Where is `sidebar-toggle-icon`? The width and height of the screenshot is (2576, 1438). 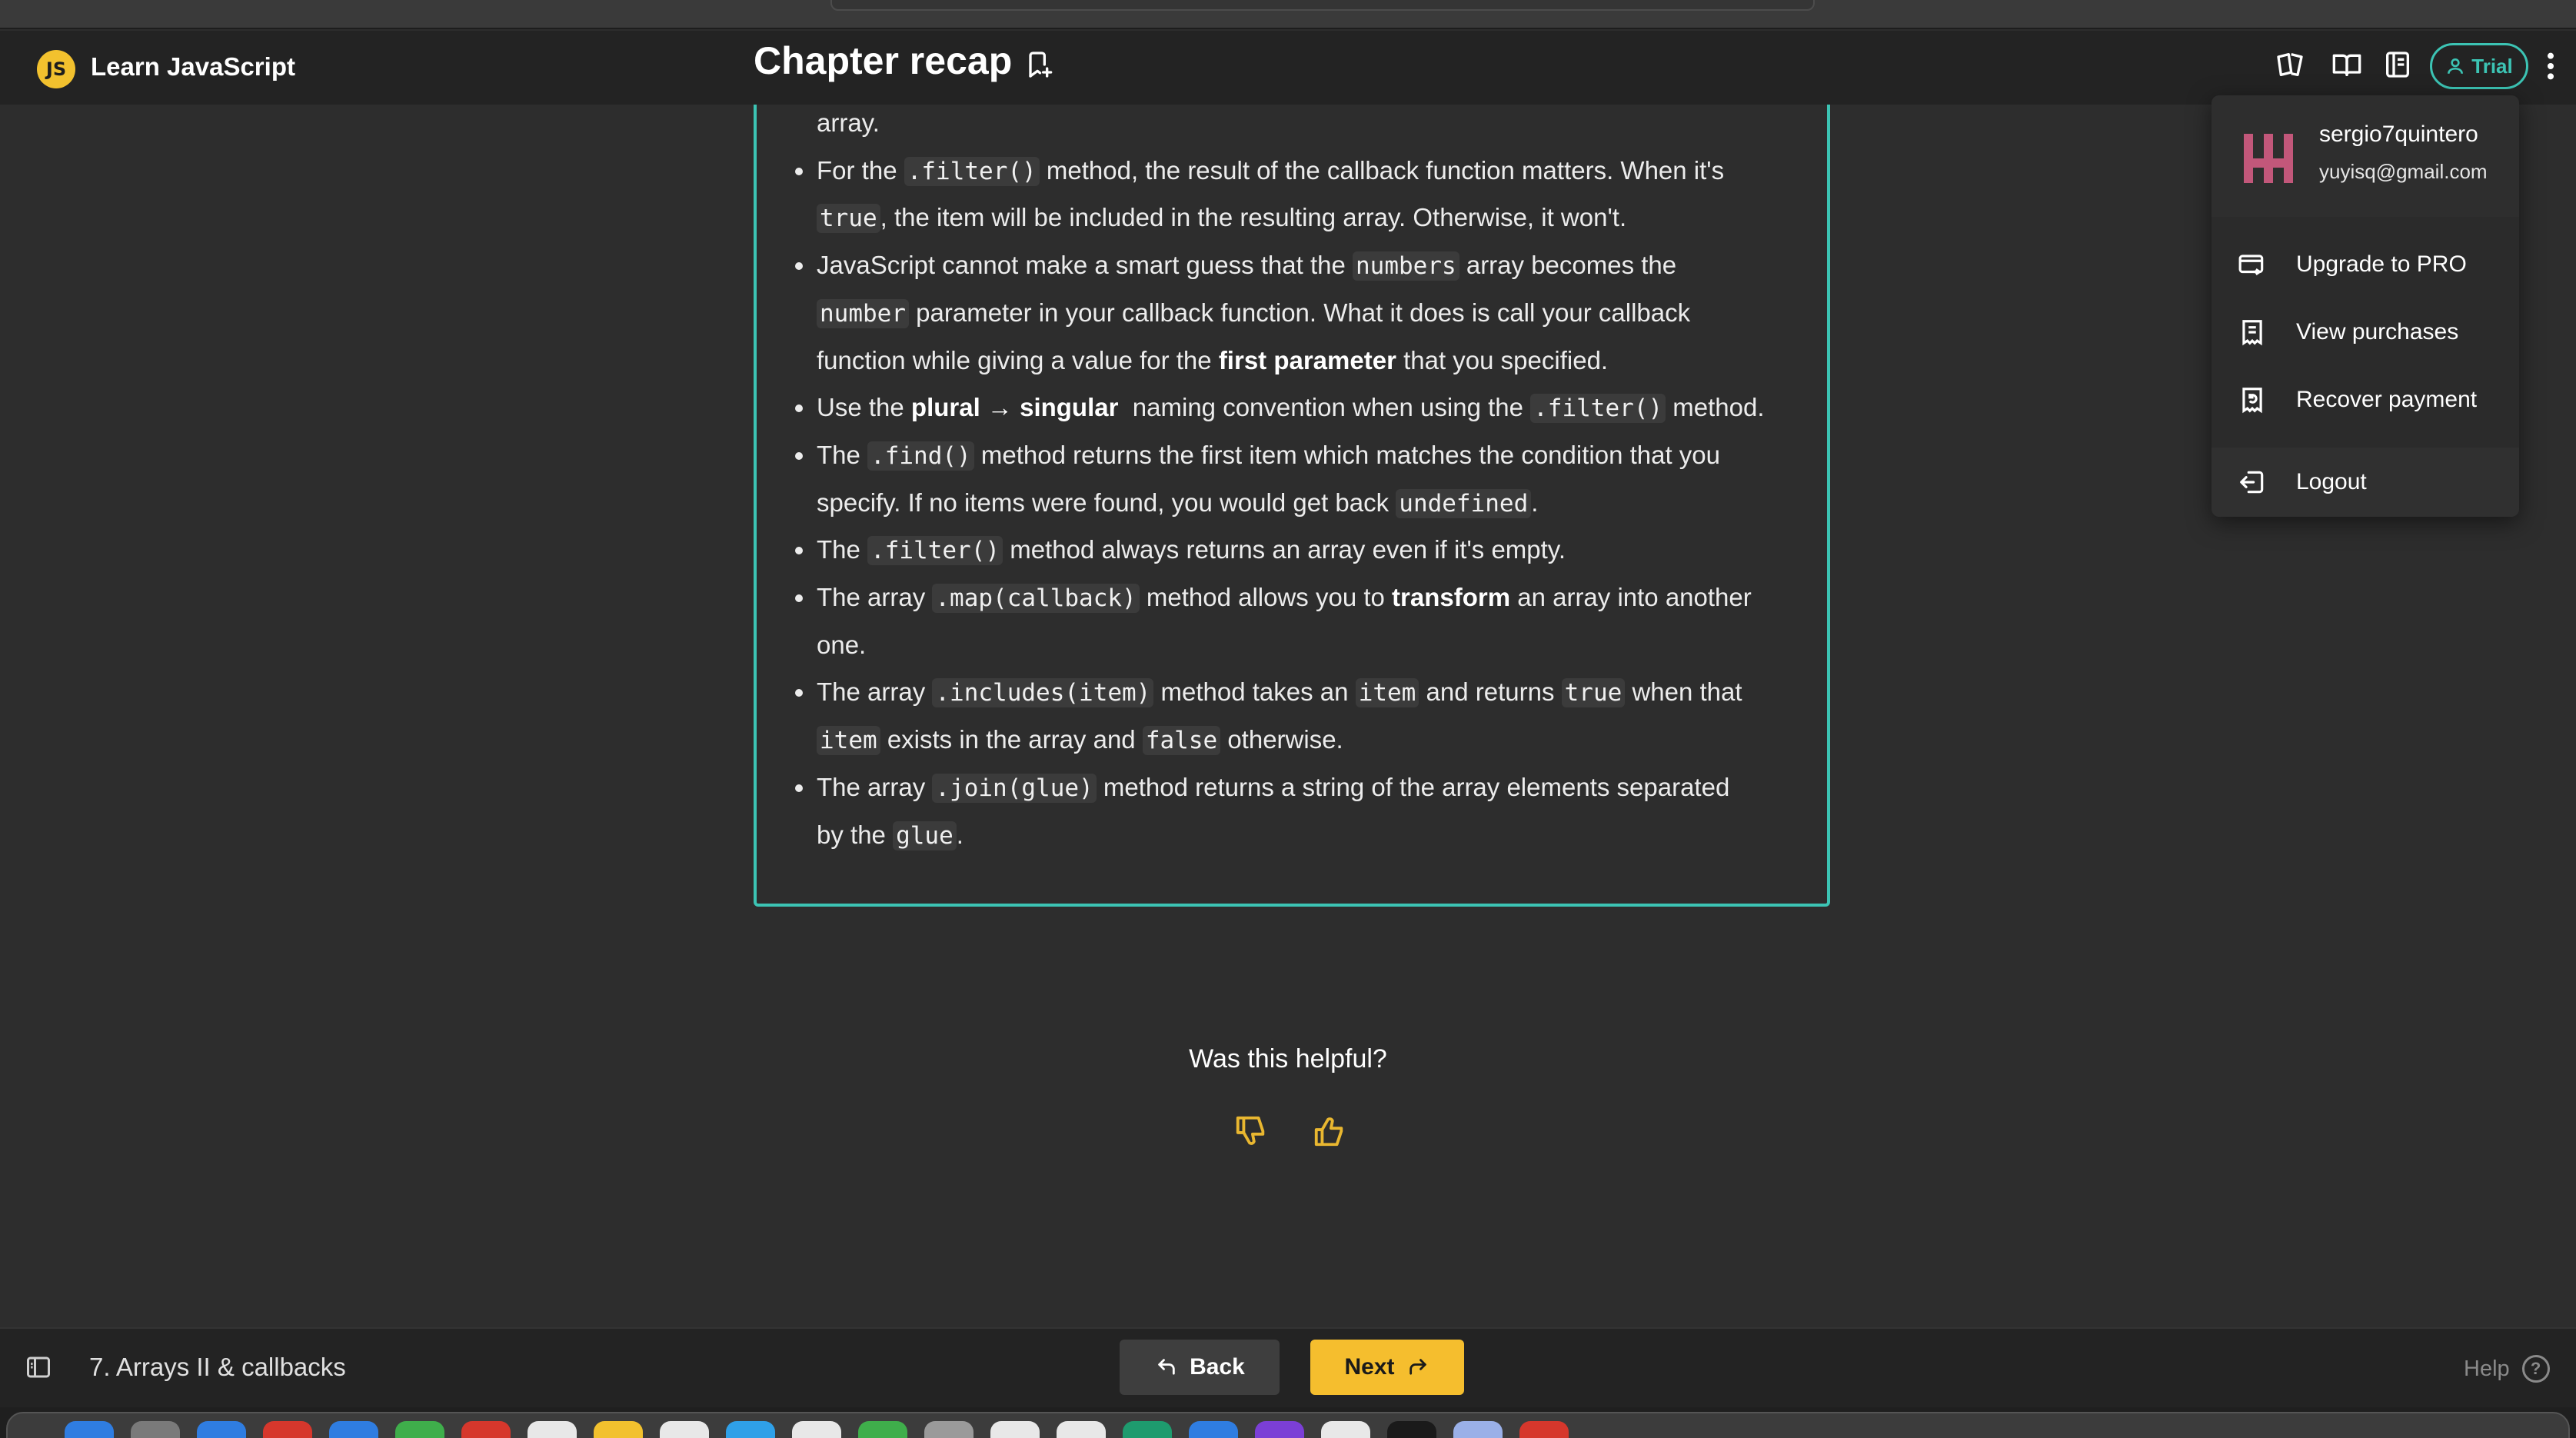 sidebar-toggle-icon is located at coordinates (38, 1367).